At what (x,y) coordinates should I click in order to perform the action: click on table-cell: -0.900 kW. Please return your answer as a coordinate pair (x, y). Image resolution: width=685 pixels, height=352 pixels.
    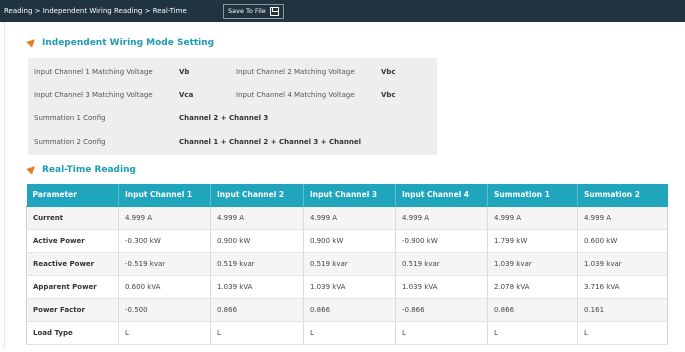
    Looking at the image, I should click on (441, 241).